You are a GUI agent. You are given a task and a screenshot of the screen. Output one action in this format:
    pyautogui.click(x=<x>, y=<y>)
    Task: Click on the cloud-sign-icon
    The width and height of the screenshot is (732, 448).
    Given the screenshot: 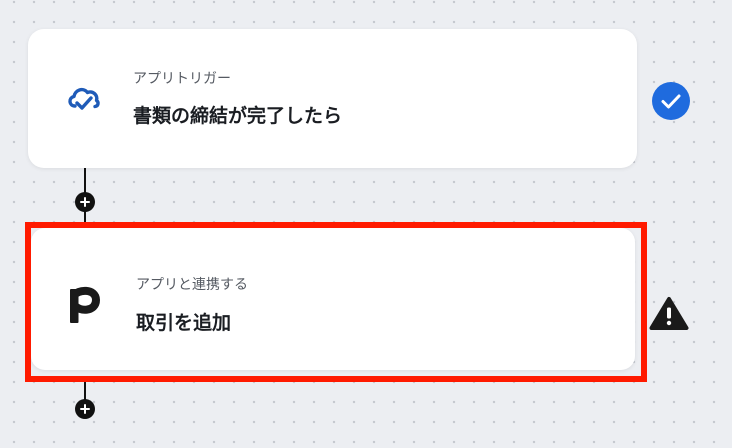 What is the action you would take?
    pyautogui.click(x=84, y=98)
    